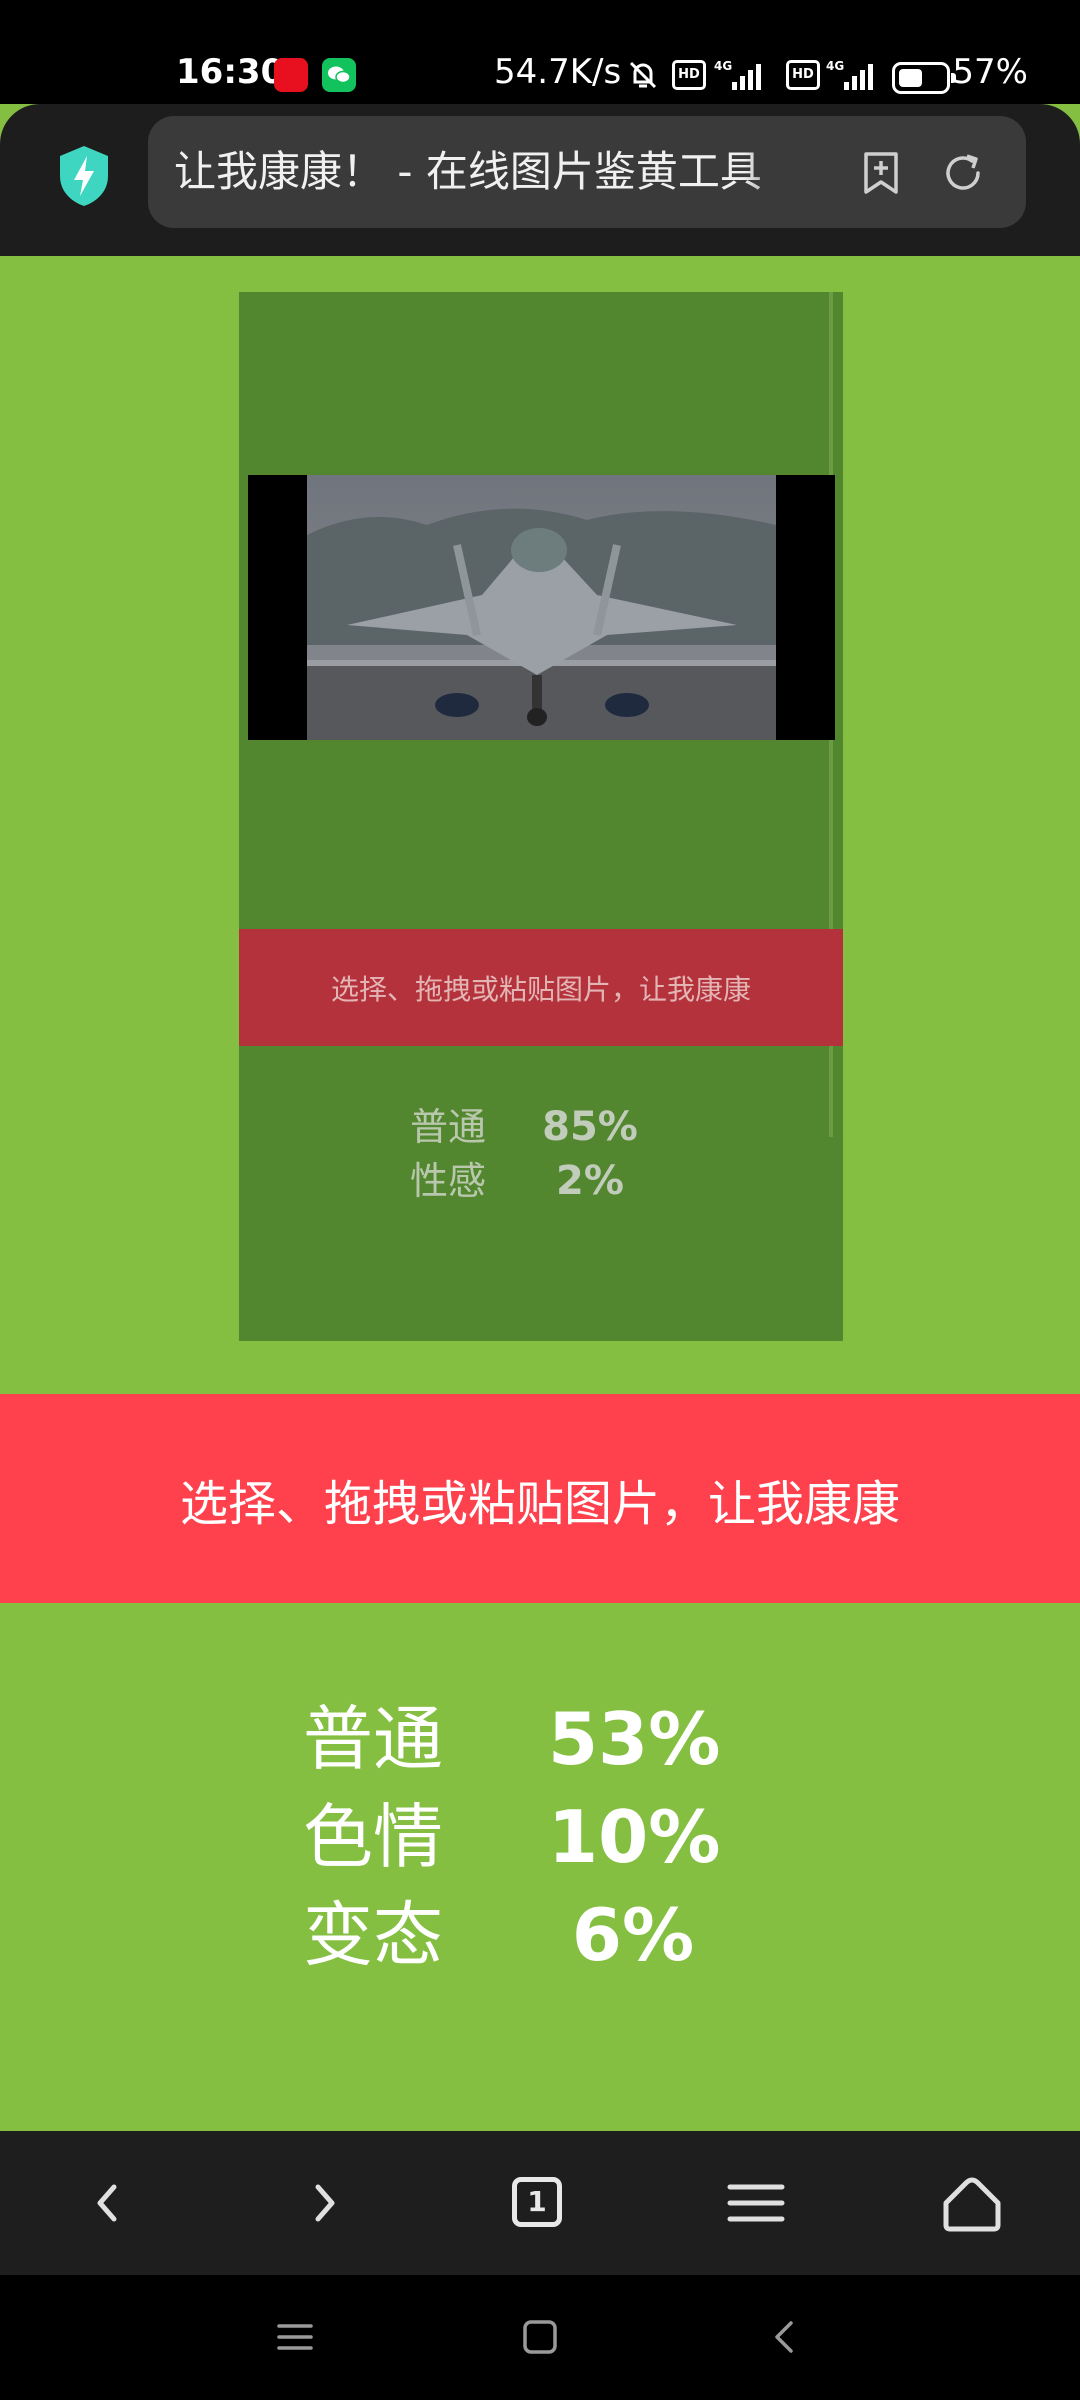 The image size is (1080, 2400). What do you see at coordinates (990, 72) in the screenshot?
I see `battery-percent: 57%` at bounding box center [990, 72].